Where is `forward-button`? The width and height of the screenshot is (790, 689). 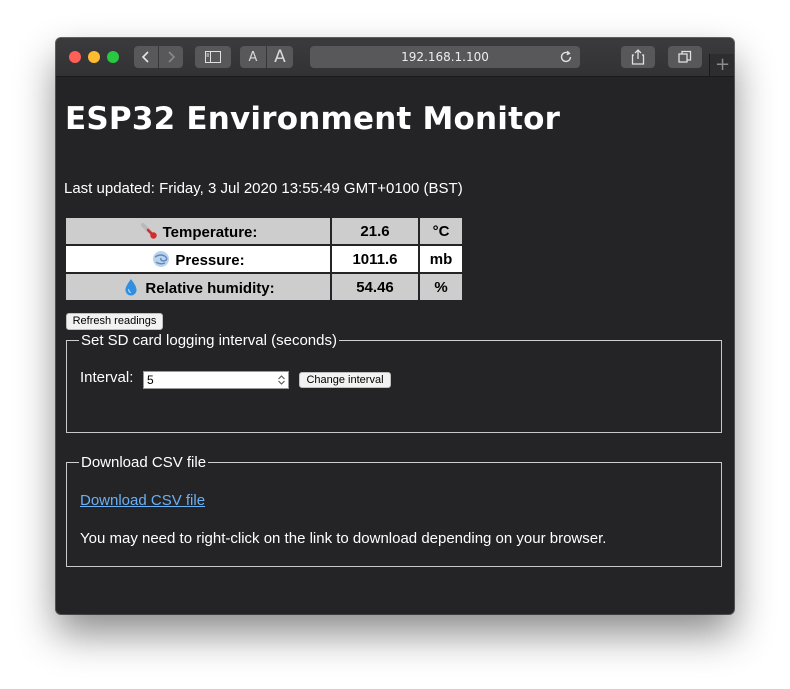
forward-button is located at coordinates (171, 57).